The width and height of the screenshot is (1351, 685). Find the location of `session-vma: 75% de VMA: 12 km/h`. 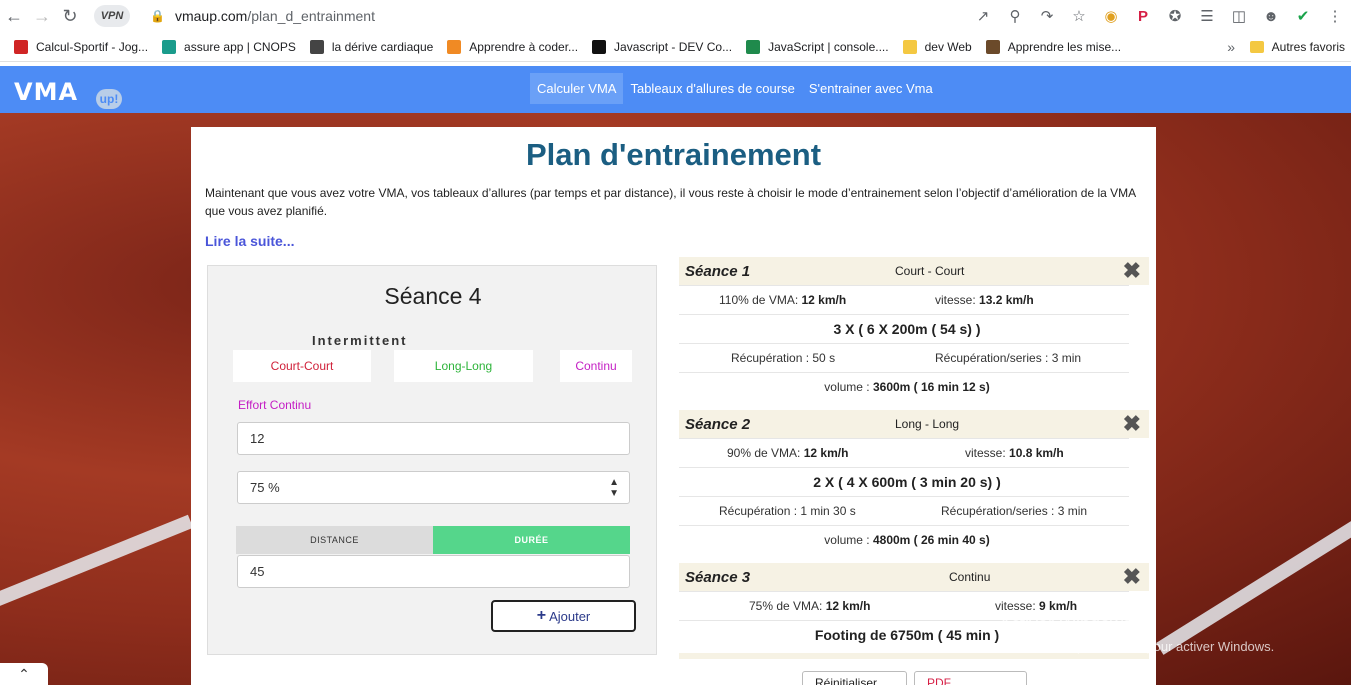

session-vma: 75% de VMA: 12 km/h is located at coordinates (810, 606).